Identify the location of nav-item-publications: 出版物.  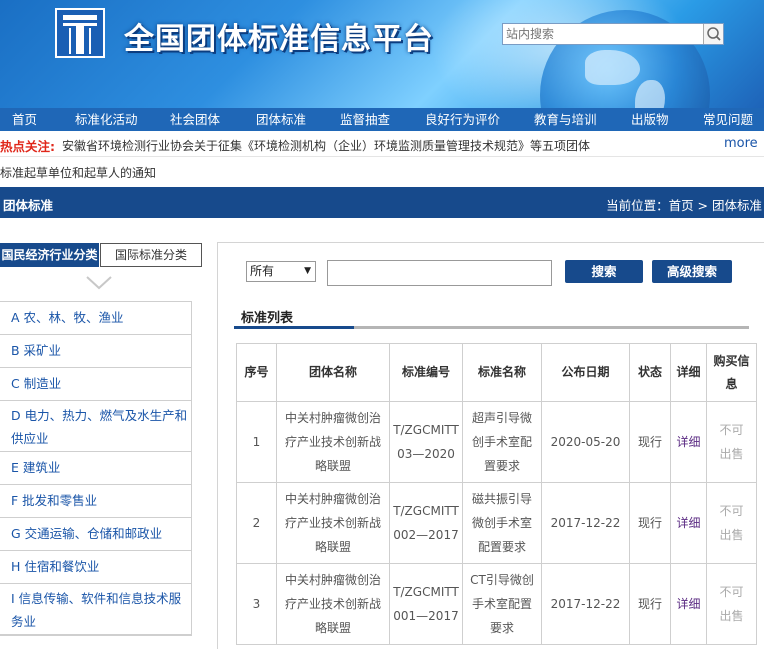
(650, 119).